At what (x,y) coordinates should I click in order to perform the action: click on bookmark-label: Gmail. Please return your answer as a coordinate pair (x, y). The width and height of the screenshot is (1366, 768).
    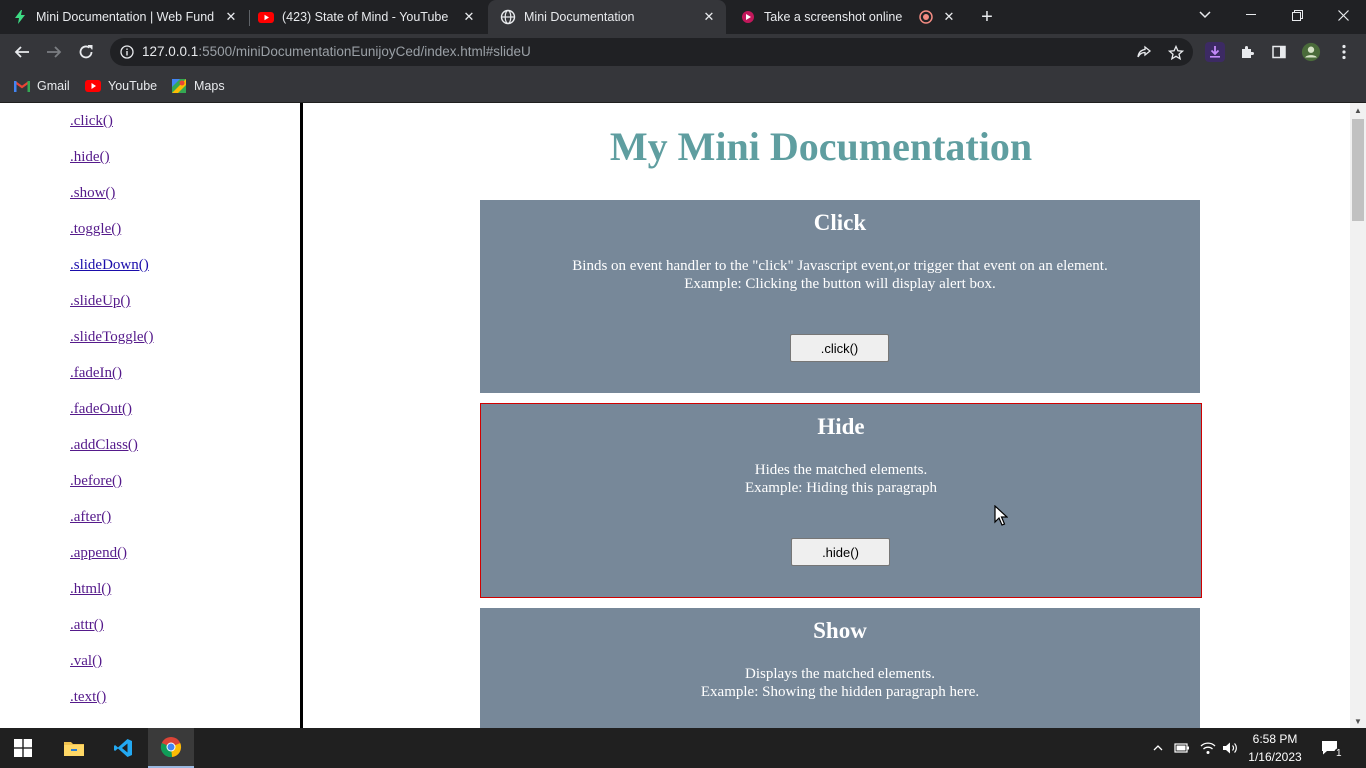
    Looking at the image, I should click on (53, 86).